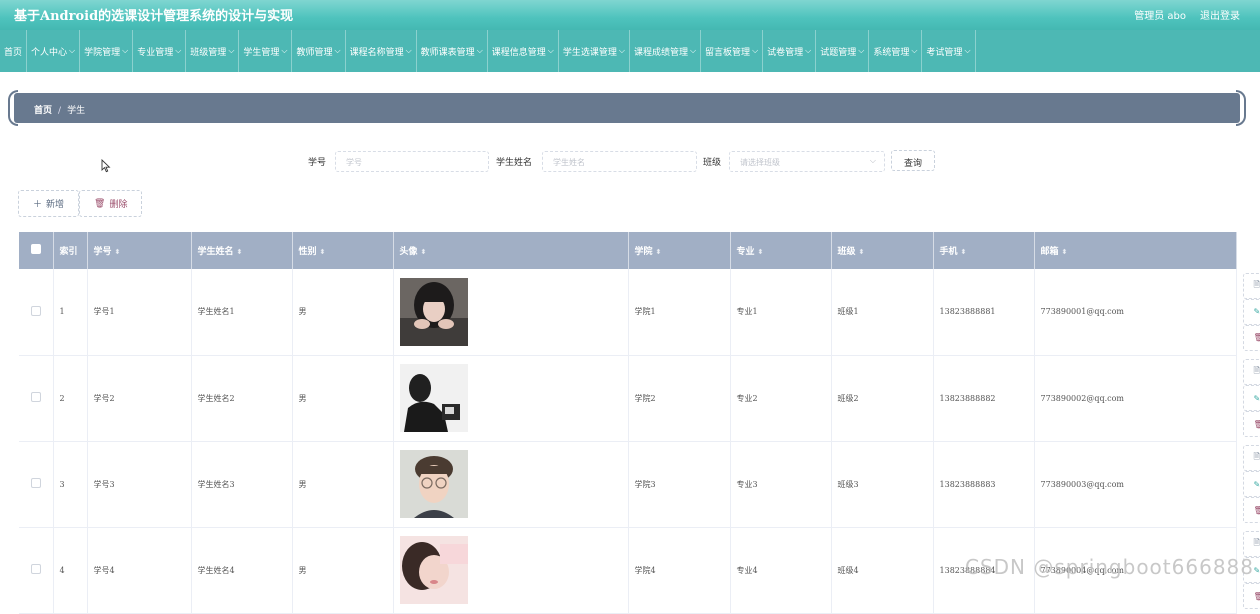 This screenshot has height=614, width=1260. Describe the element at coordinates (1109, 567) in the screenshot. I see `csdn-watermark: CSDN @springboot666888` at that location.